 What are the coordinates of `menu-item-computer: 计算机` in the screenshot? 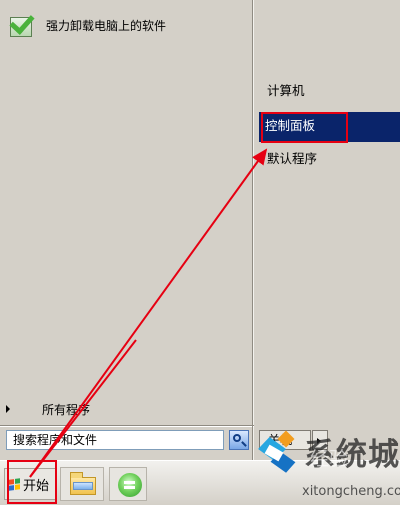 It's located at (284, 91).